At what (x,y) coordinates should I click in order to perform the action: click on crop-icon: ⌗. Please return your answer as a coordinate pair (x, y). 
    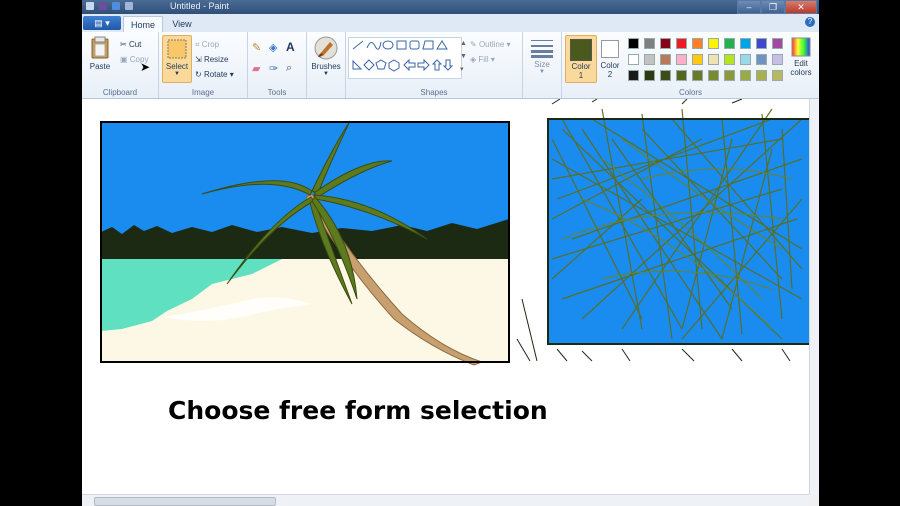
    Looking at the image, I should click on (198, 44).